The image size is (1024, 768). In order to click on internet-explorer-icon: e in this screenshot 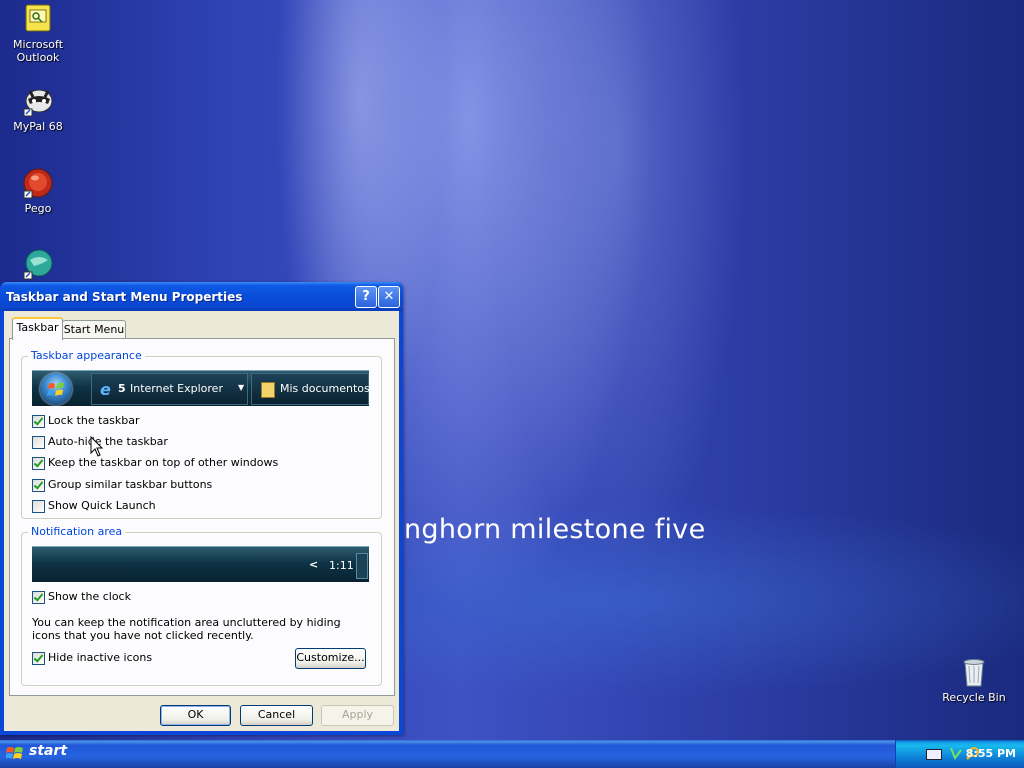, I will do `click(105, 389)`.